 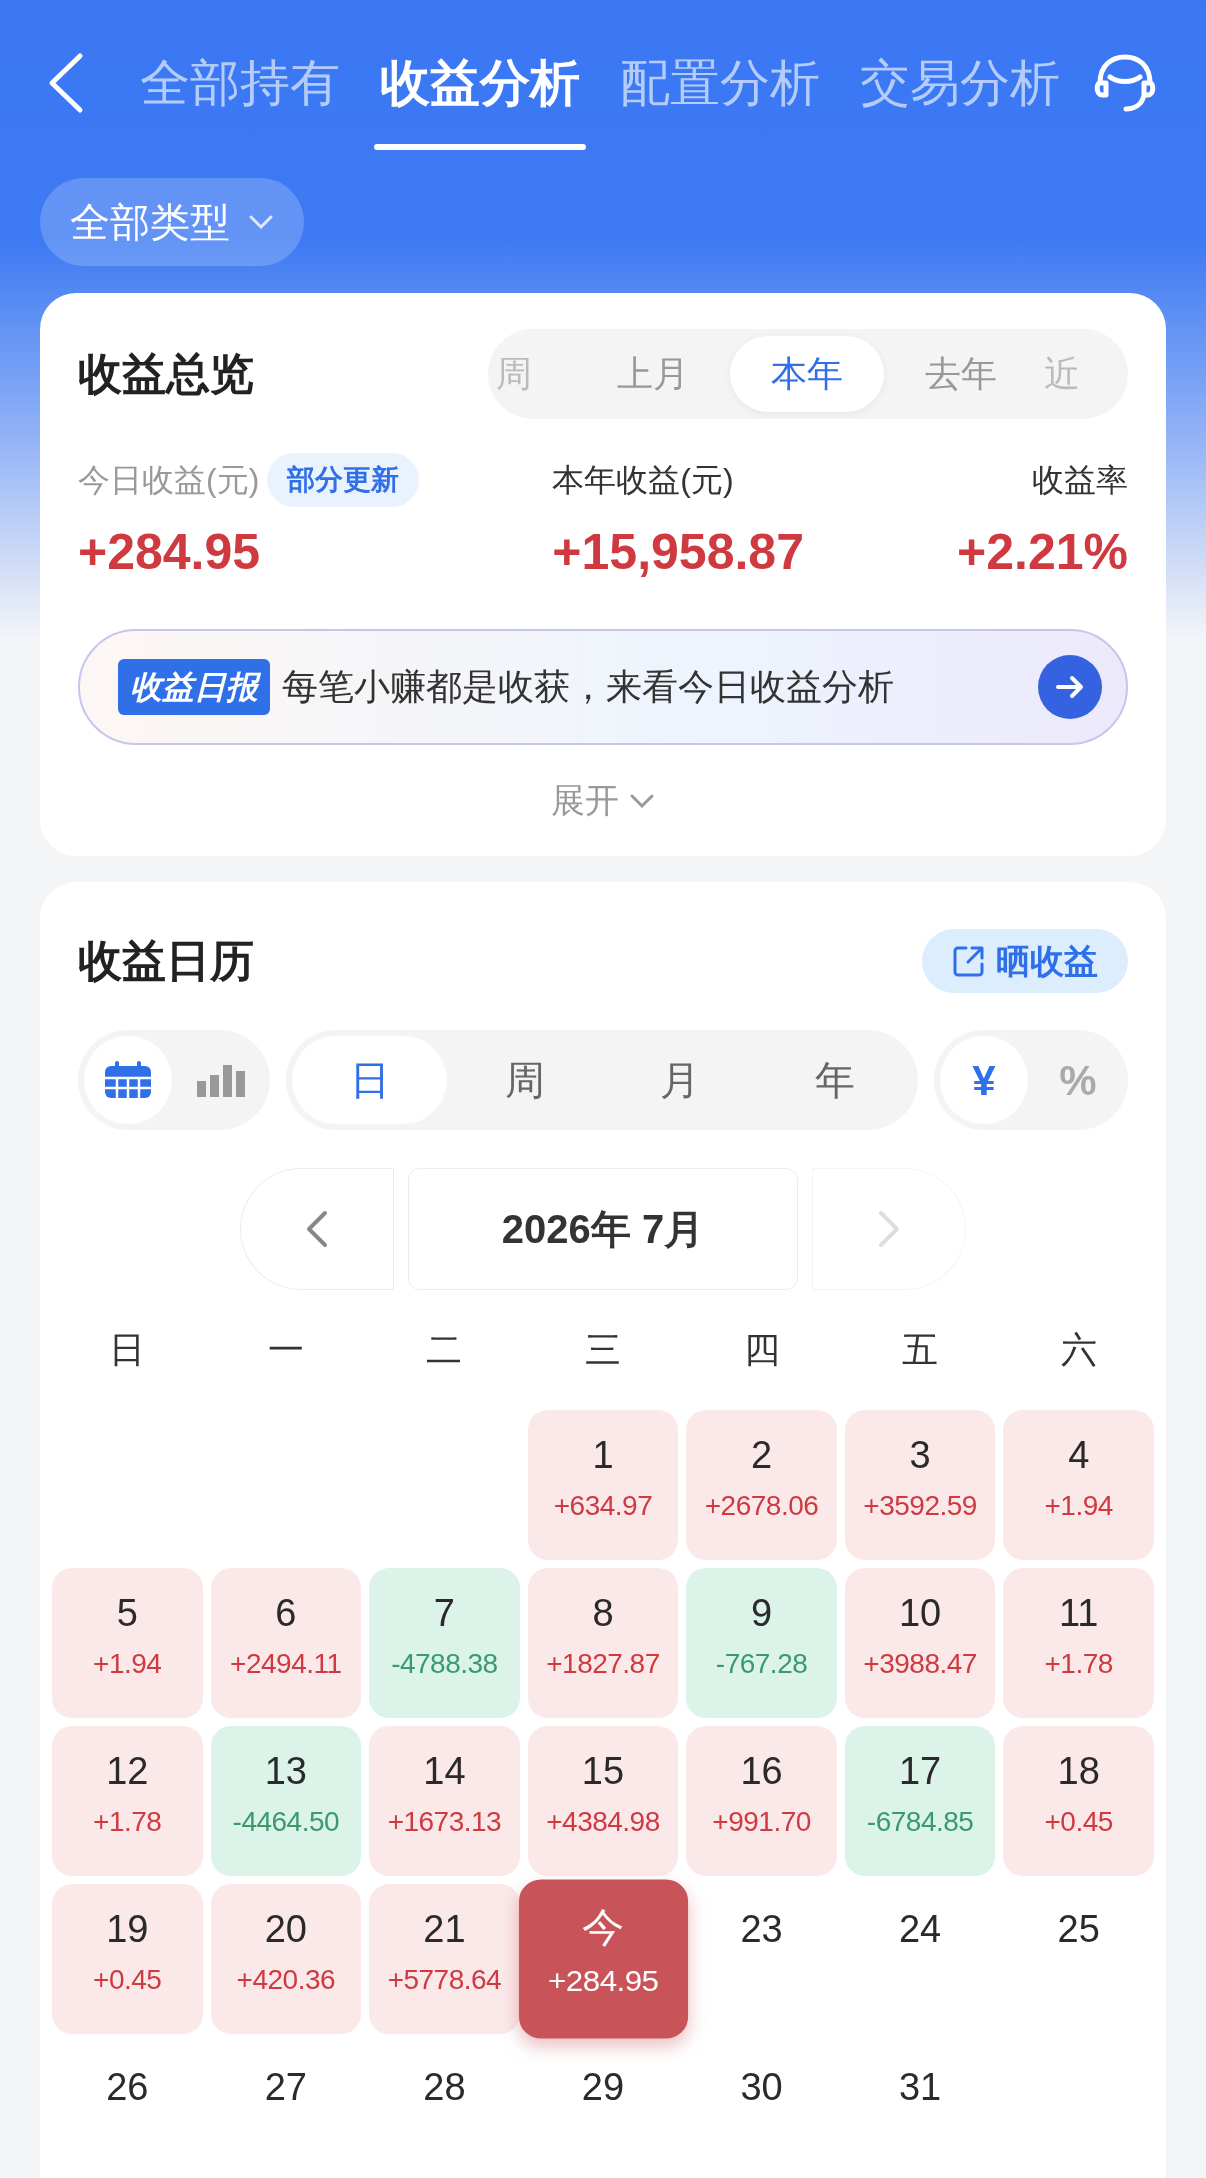 What do you see at coordinates (761, 1485) in the screenshot?
I see `calendar-day: 2 +2678.06` at bounding box center [761, 1485].